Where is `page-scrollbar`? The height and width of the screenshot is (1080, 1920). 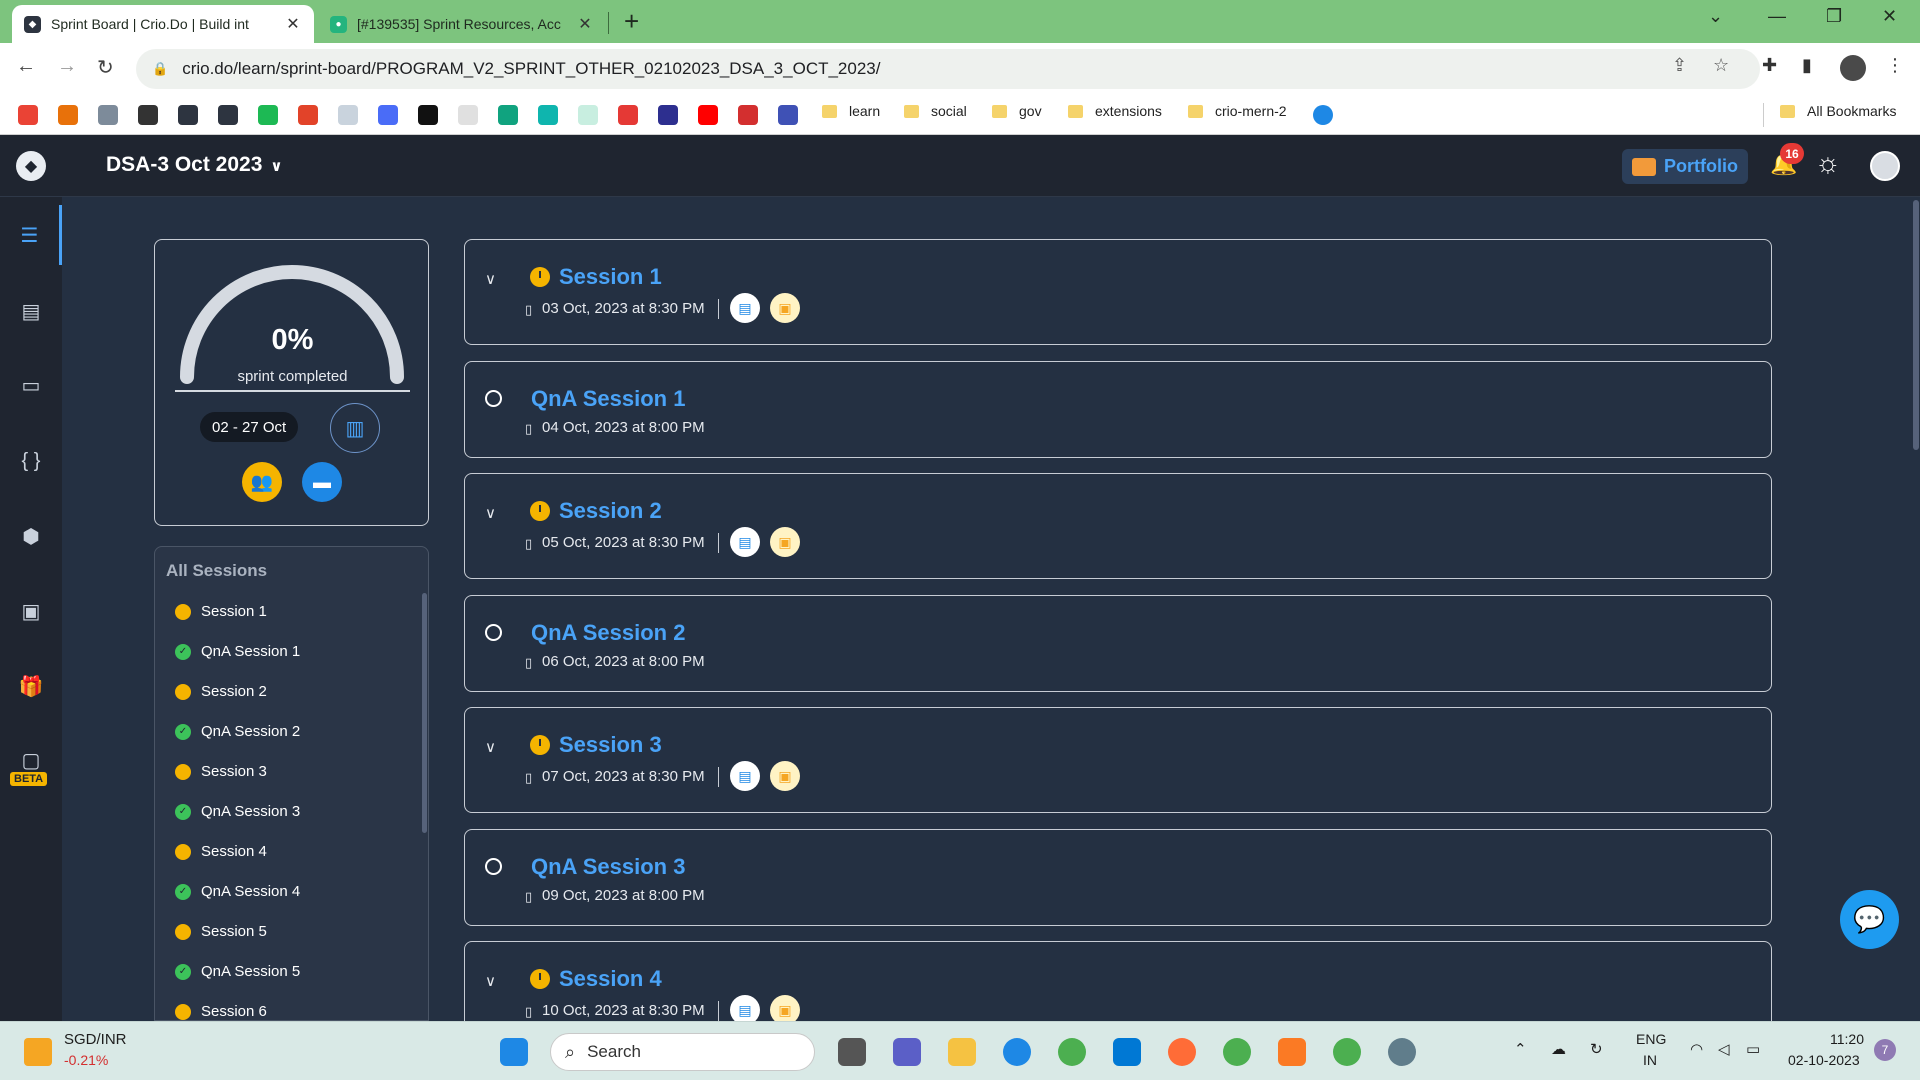 page-scrollbar is located at coordinates (1916, 325).